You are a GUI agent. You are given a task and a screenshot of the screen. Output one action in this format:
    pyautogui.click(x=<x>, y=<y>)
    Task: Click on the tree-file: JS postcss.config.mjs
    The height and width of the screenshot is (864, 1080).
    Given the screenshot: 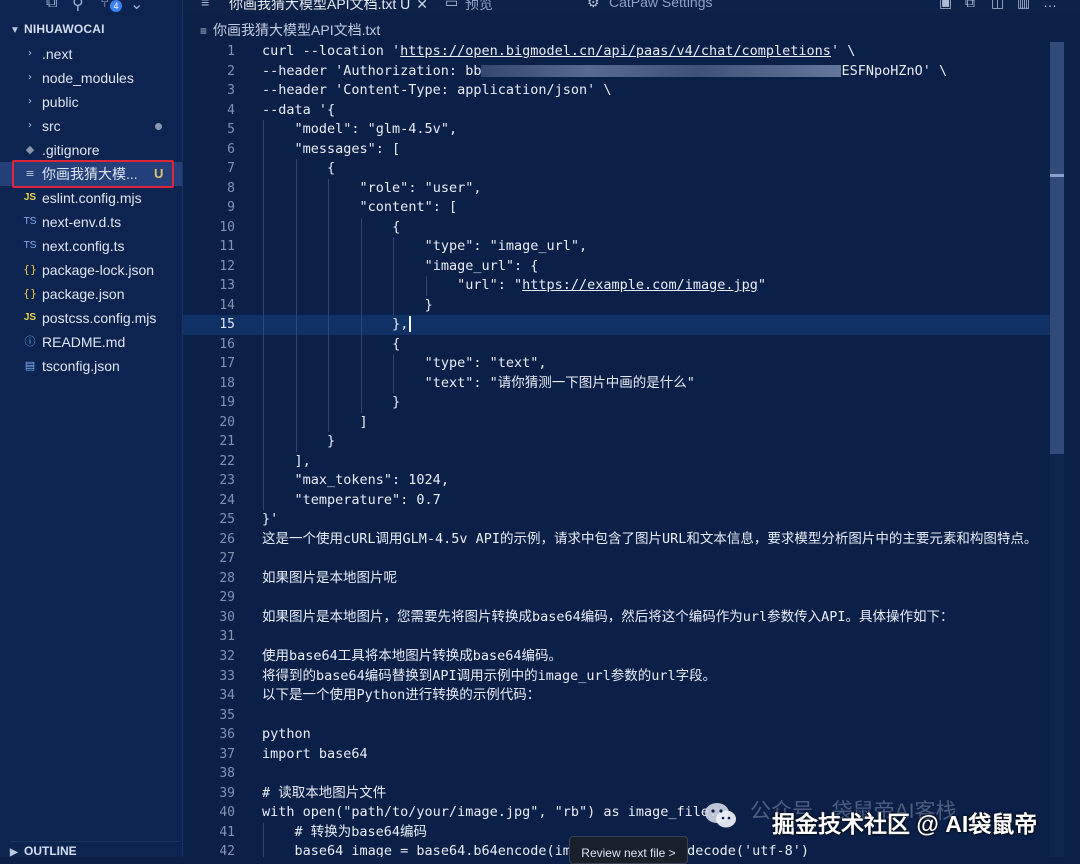 What is the action you would take?
    pyautogui.click(x=91, y=318)
    